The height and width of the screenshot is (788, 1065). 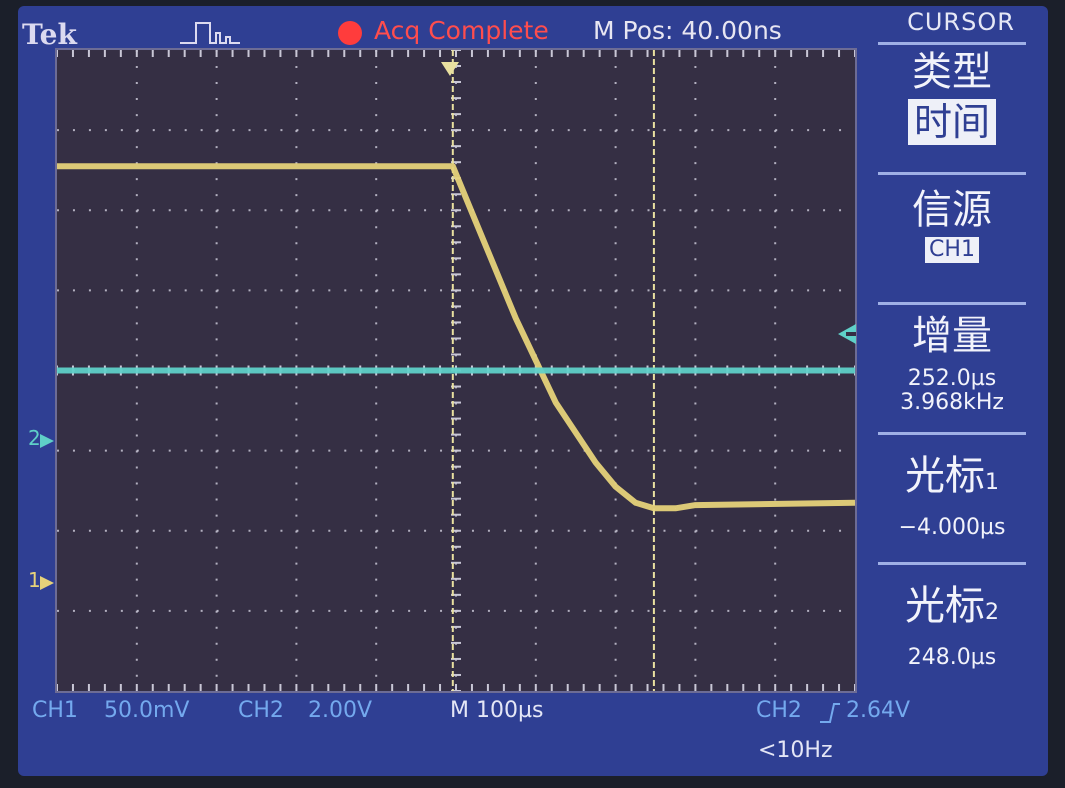 I want to click on ch1-ground-marker: 1, so click(x=34, y=580).